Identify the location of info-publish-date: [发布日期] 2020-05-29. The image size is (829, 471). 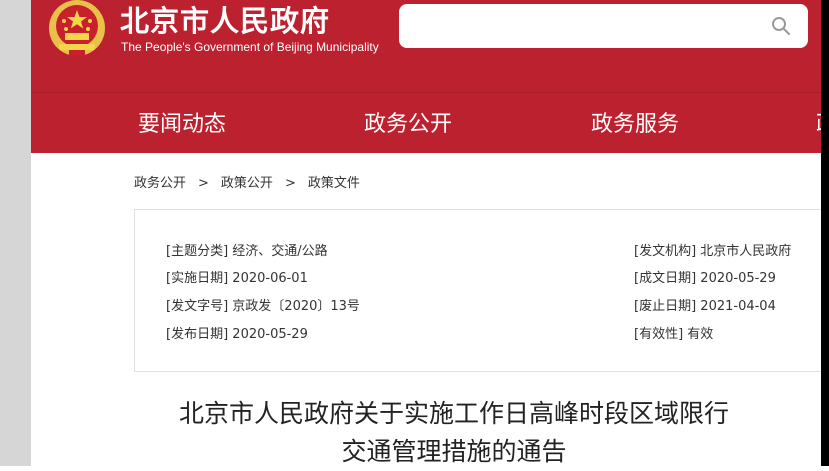
(237, 332).